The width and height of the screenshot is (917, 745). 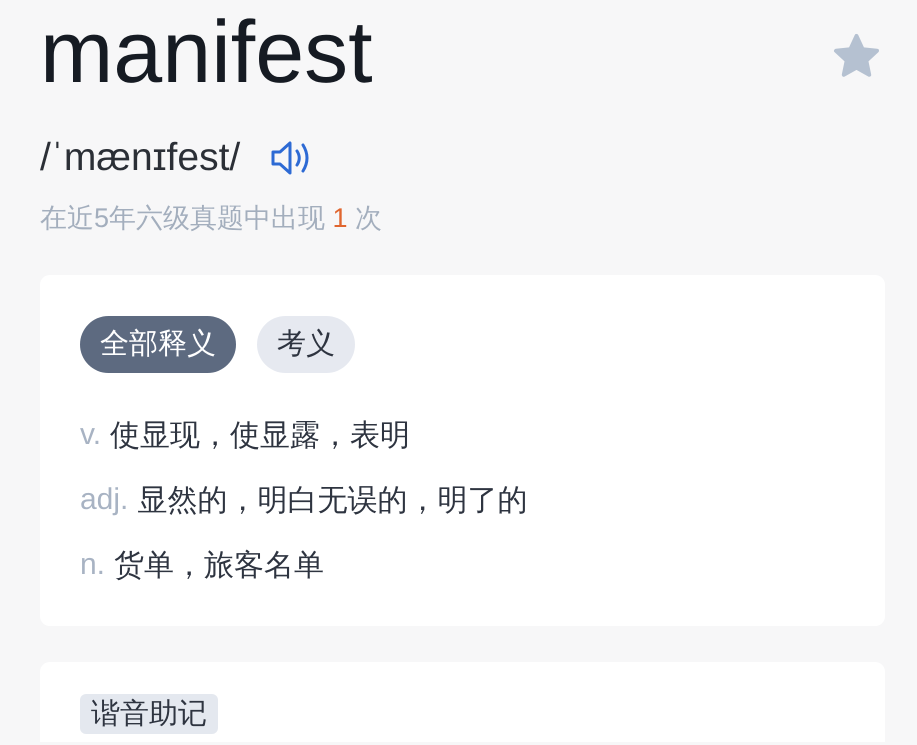 What do you see at coordinates (149, 714) in the screenshot?
I see `mnemonic-tag: 谐音助记` at bounding box center [149, 714].